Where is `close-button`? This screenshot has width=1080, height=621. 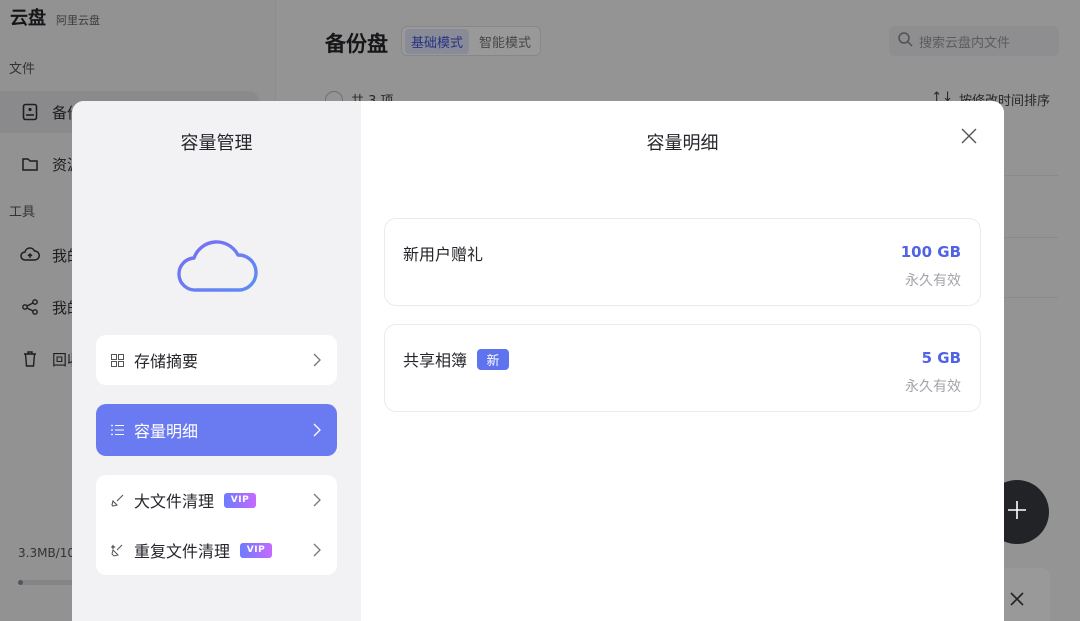
close-button is located at coordinates (969, 138).